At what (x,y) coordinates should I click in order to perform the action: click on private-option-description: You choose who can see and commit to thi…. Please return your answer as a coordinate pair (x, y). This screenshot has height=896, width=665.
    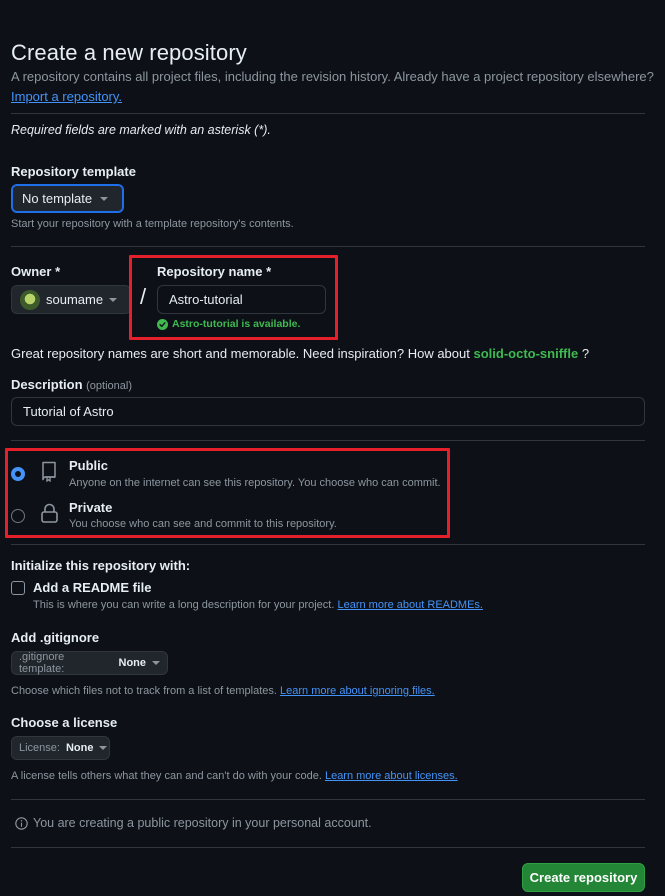
    Looking at the image, I should click on (203, 524).